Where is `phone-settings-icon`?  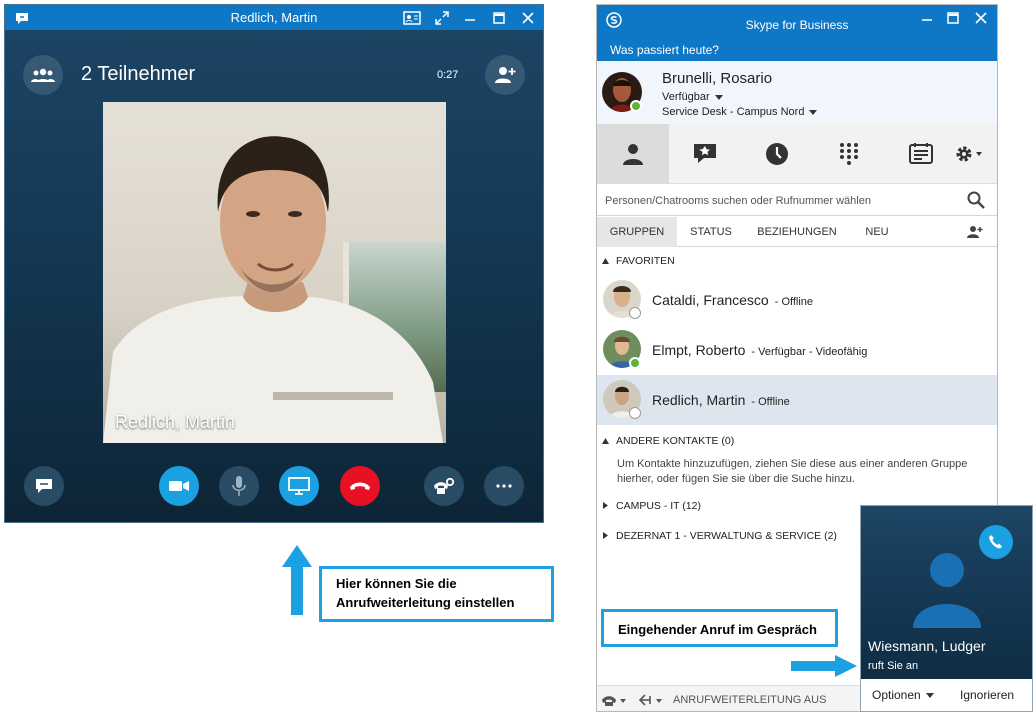
phone-settings-icon is located at coordinates (444, 485).